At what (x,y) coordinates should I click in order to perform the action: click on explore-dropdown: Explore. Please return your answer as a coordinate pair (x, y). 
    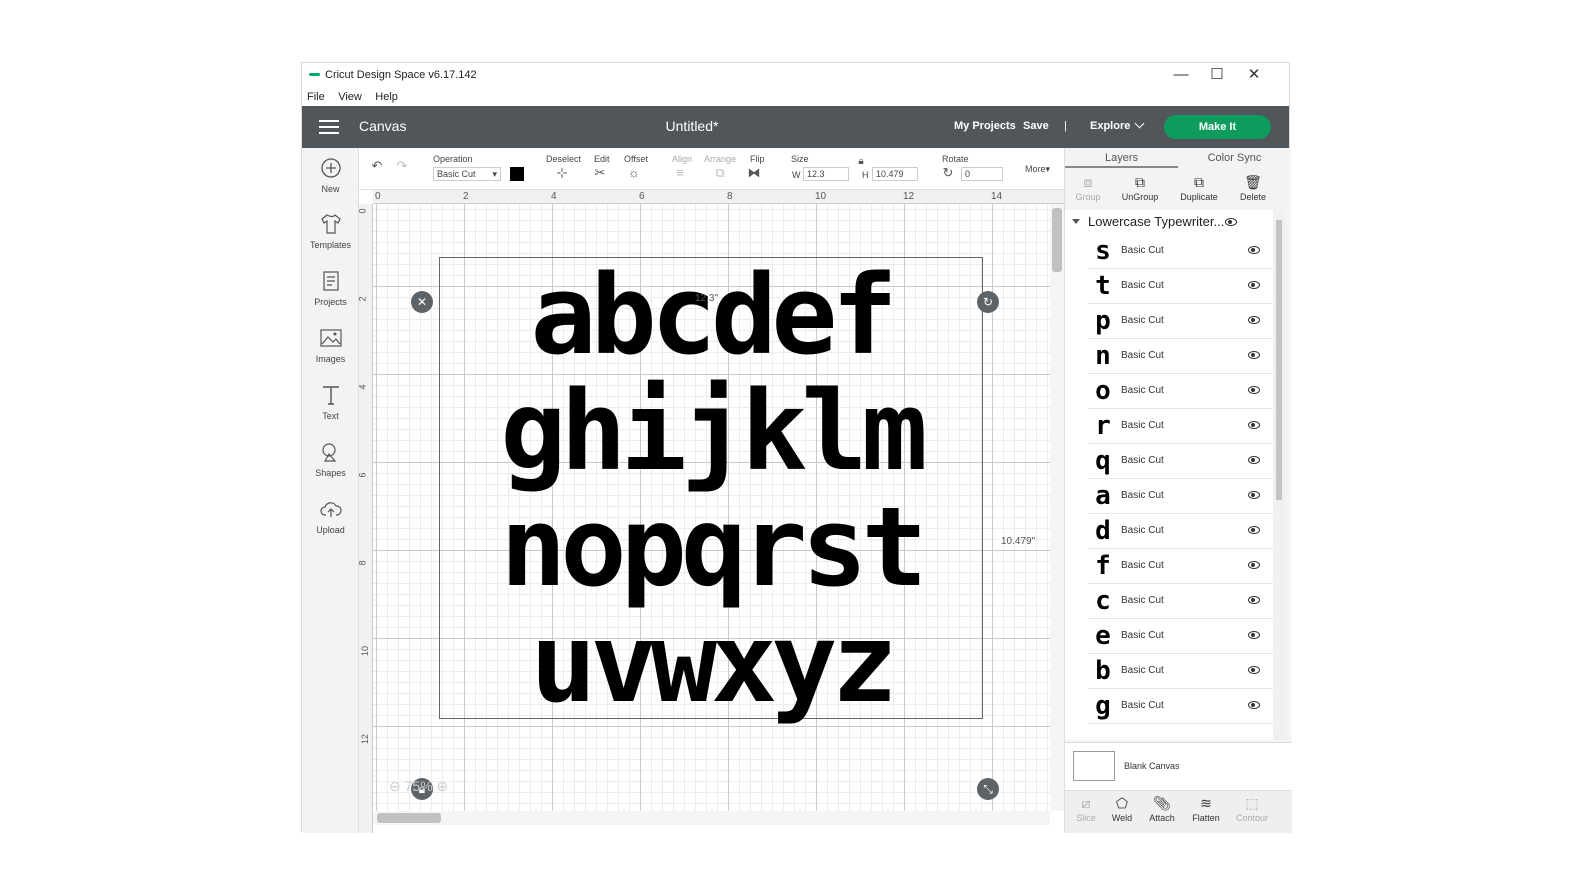
    Looking at the image, I should click on (1117, 125).